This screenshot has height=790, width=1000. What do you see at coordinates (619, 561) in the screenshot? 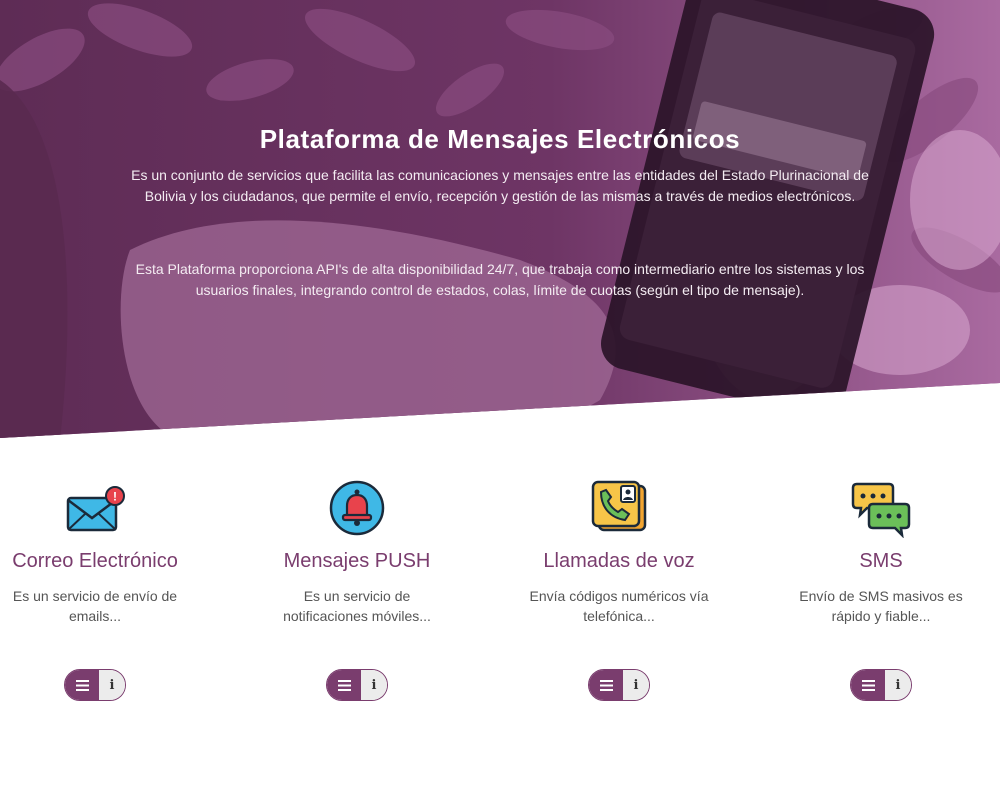
I see `service-title: Llamadas de voz` at bounding box center [619, 561].